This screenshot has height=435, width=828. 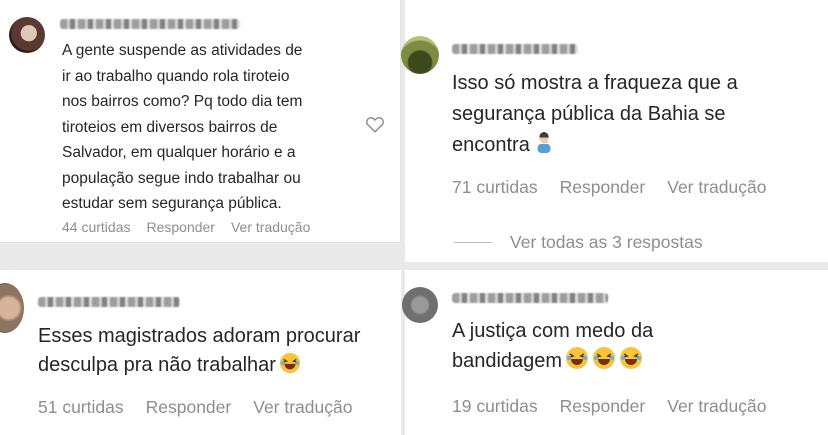 I want to click on comment-actions: 44 curtidas Responder Ver tradução, so click(x=186, y=227).